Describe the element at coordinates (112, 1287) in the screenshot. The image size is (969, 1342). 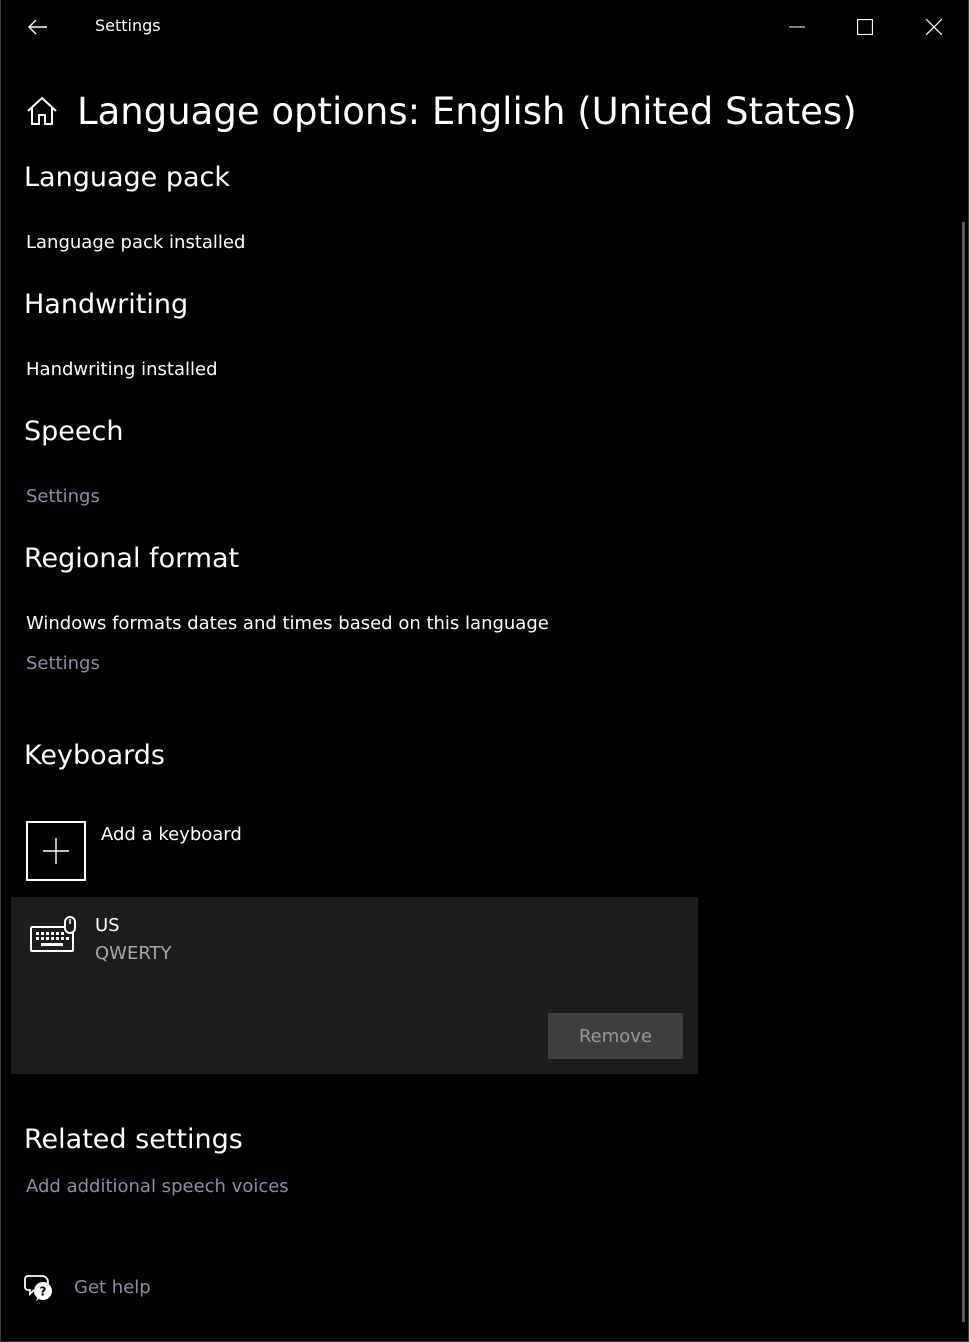
I see `get-help-label: Get help` at that location.